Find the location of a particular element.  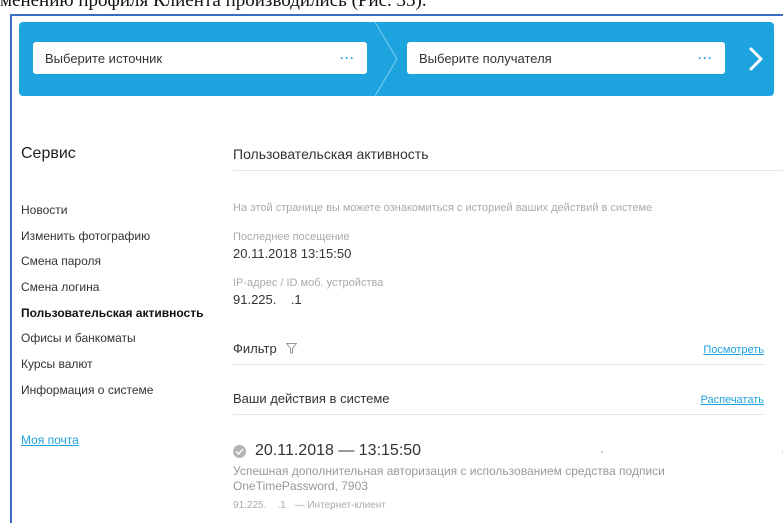

page-title: Пользовательская активность is located at coordinates (508, 157).